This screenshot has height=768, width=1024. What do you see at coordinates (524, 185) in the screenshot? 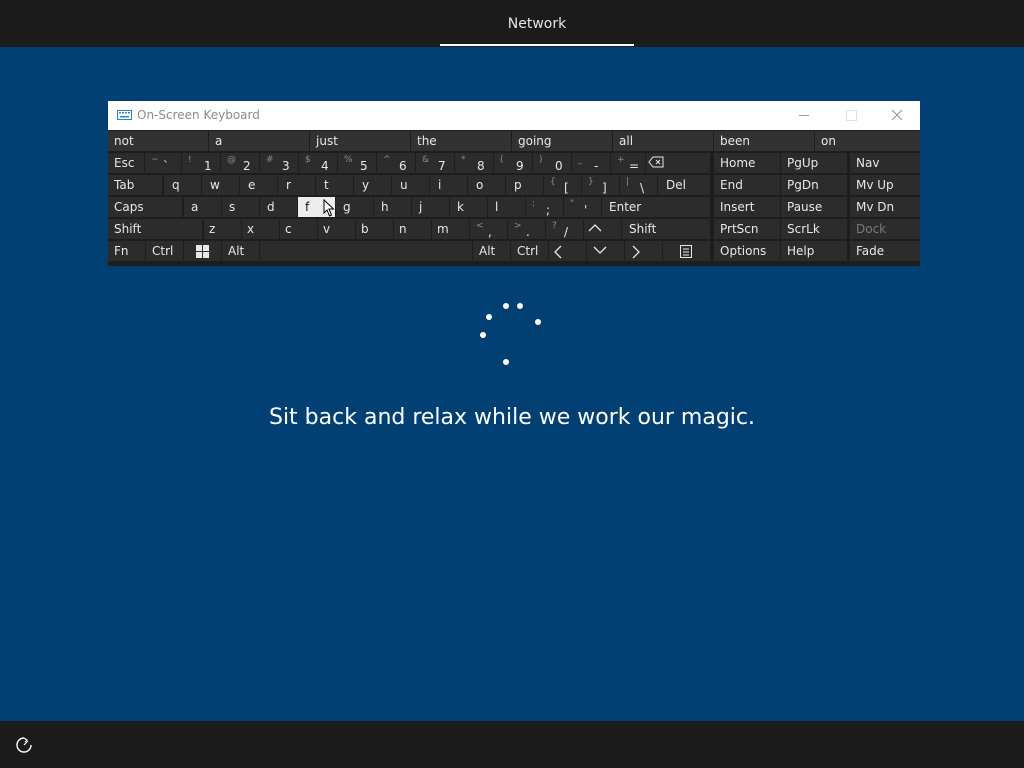
I see `key-p: p` at bounding box center [524, 185].